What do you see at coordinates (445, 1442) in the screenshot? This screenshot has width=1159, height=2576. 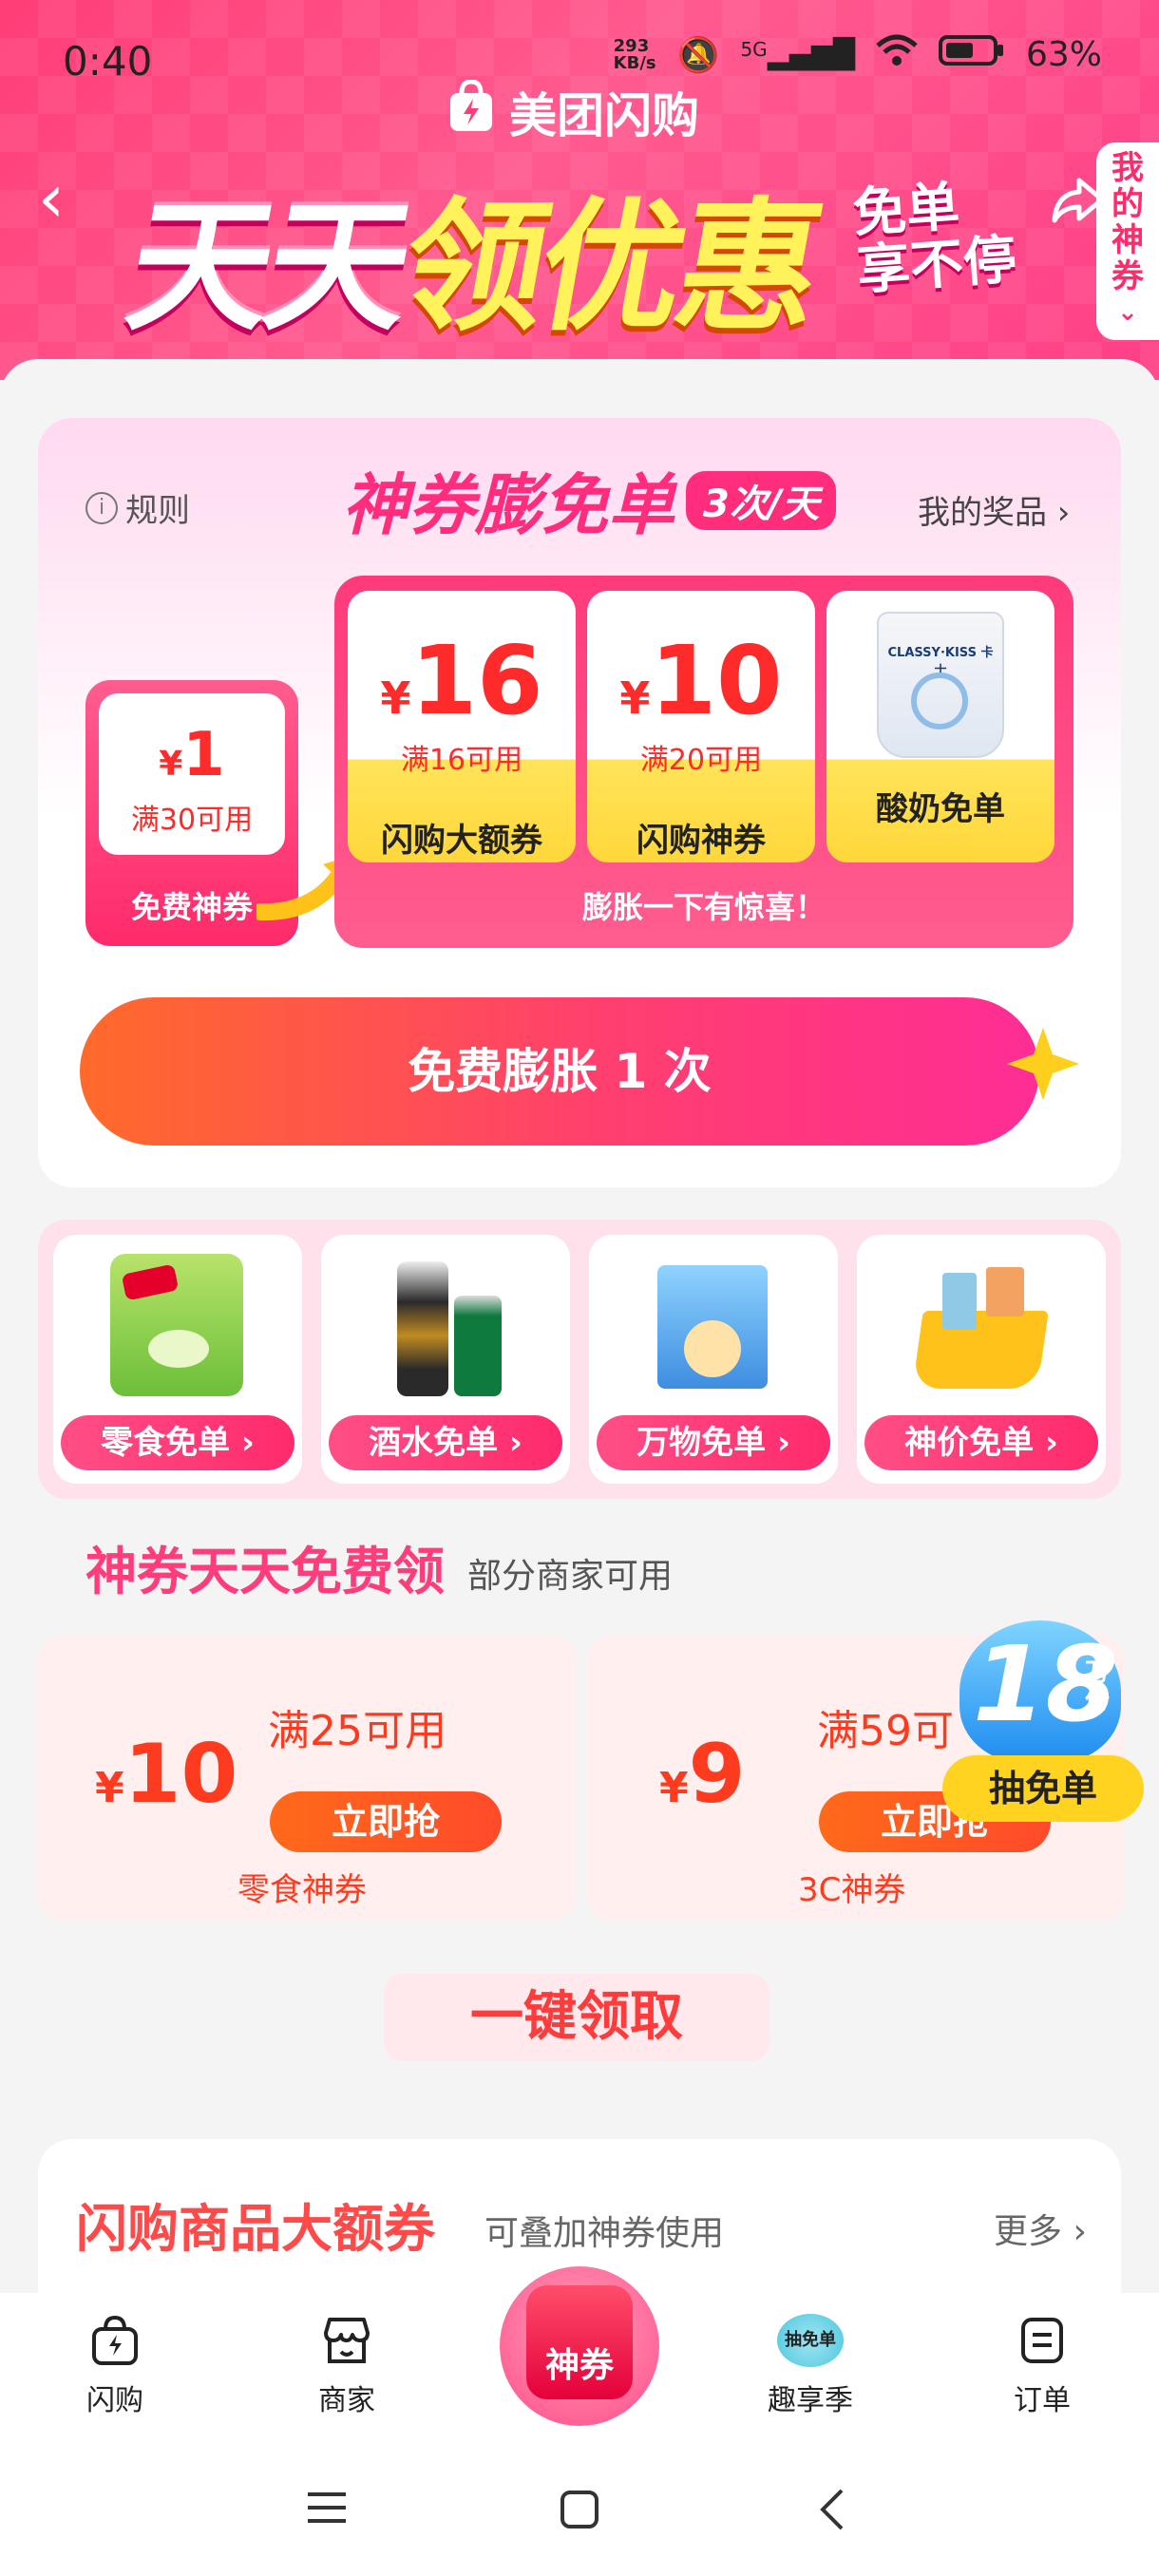 I see `category-label: 酒水免单 ›` at bounding box center [445, 1442].